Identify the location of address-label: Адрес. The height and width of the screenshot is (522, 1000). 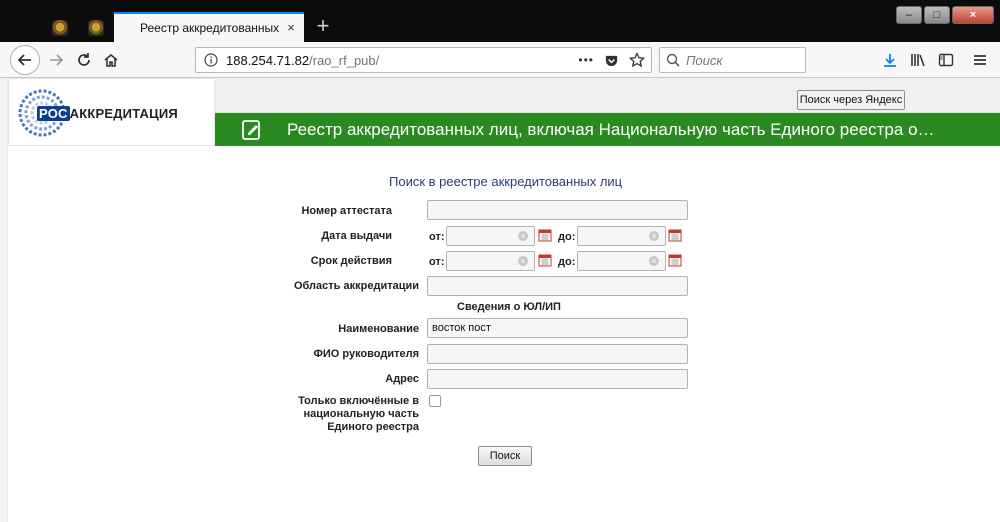
(402, 379).